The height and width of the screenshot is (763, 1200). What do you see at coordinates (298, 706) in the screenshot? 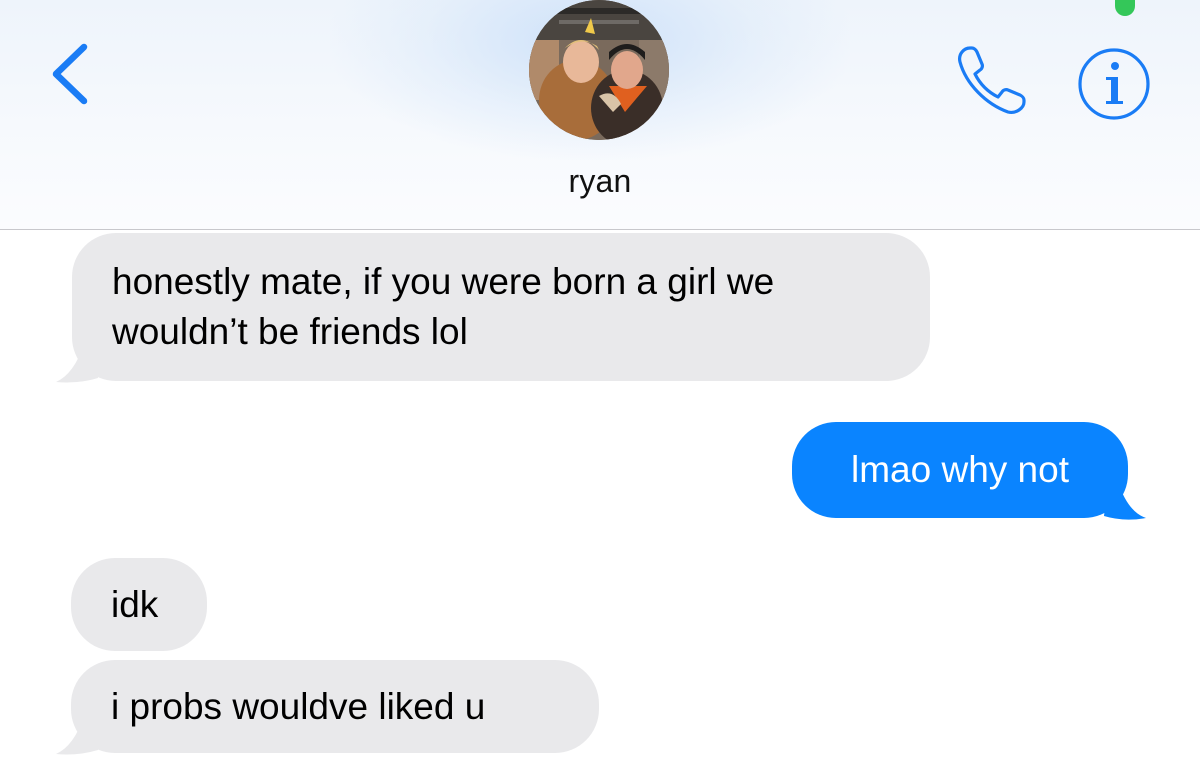
I see `message-text: i probs wouldve liked u` at bounding box center [298, 706].